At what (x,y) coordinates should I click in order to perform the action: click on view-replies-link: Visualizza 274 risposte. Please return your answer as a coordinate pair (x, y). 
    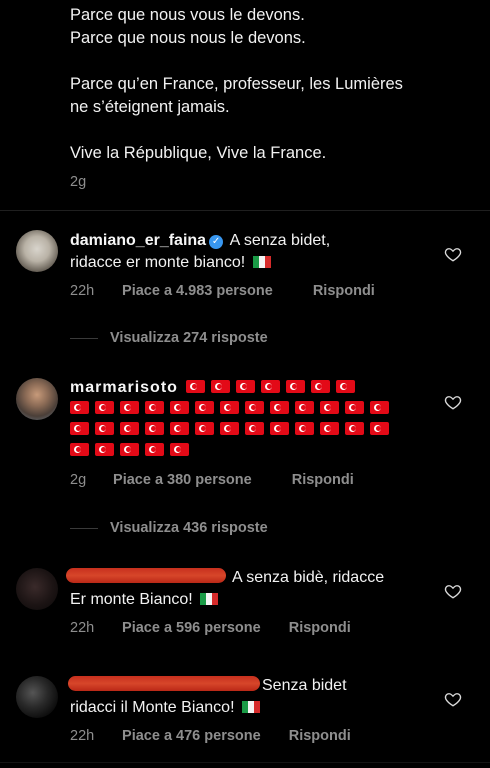
    Looking at the image, I should click on (169, 338).